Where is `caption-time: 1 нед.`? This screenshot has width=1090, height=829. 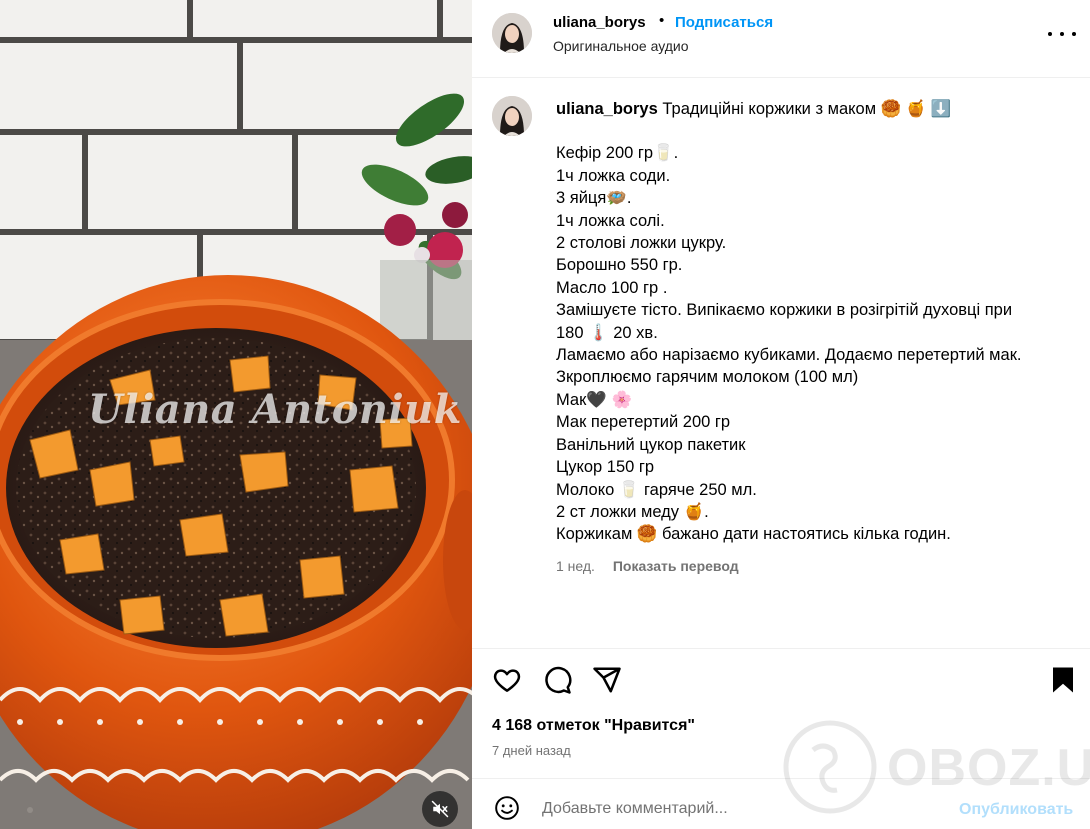
caption-time: 1 нед. is located at coordinates (575, 566).